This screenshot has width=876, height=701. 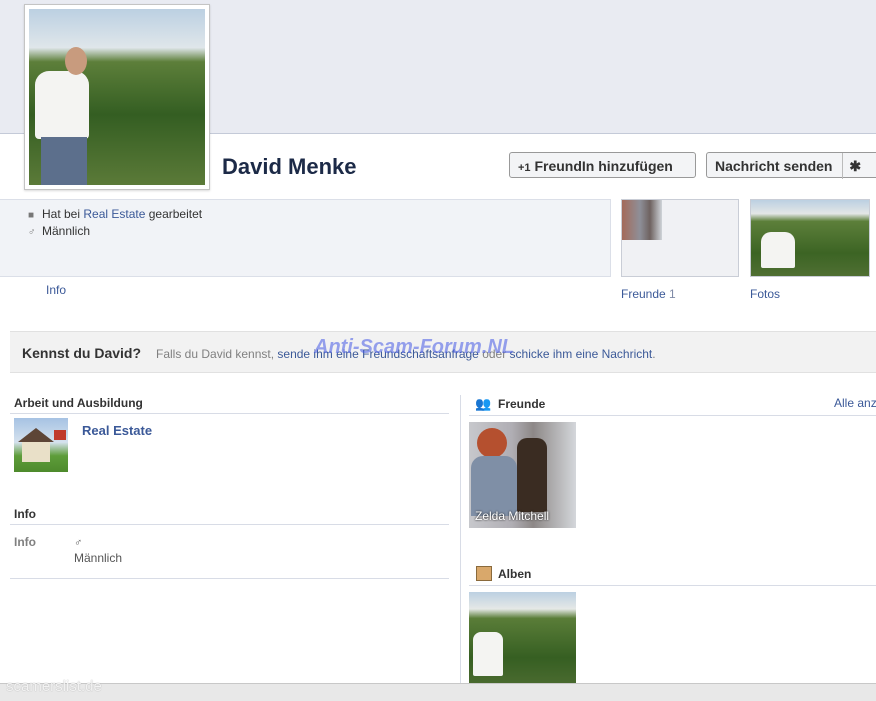 What do you see at coordinates (524, 168) in the screenshot?
I see `add-friend-icon: +1` at bounding box center [524, 168].